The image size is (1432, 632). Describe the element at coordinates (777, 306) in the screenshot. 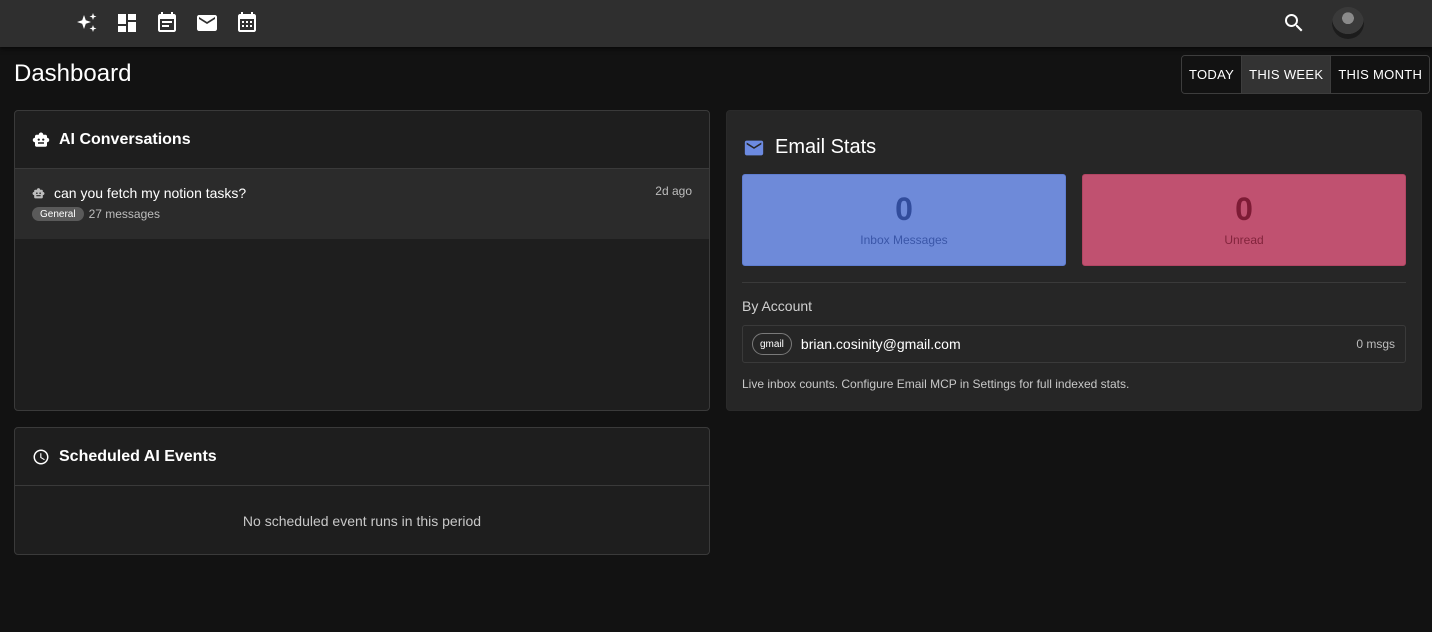

I see `by-account-label: By Account` at that location.